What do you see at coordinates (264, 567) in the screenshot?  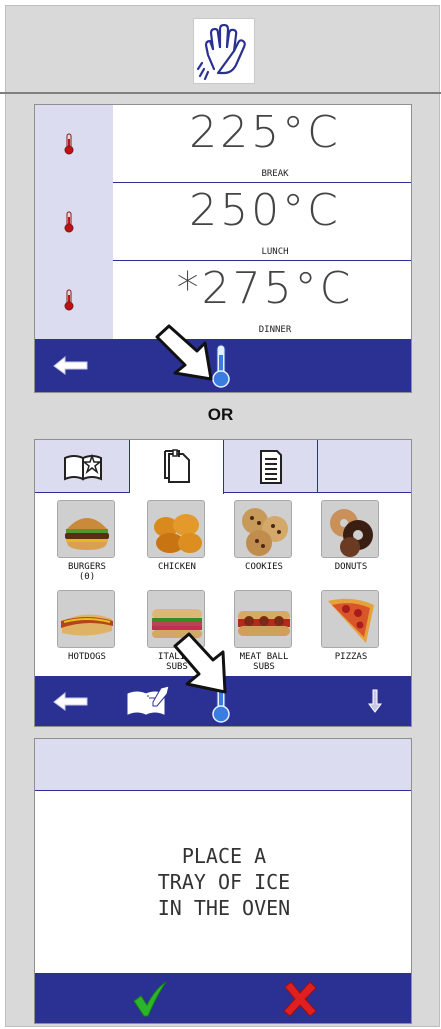 I see `product-label: COOKIES` at bounding box center [264, 567].